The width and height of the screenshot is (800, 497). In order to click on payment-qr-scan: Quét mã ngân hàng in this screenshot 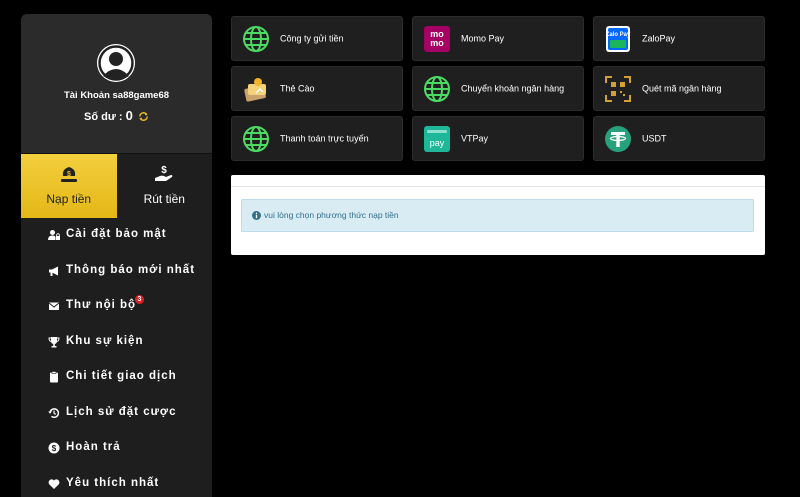, I will do `click(679, 88)`.